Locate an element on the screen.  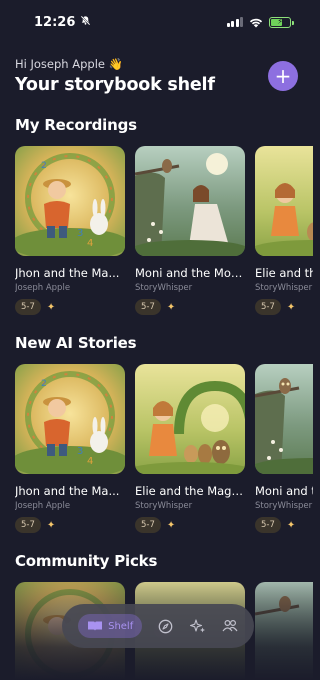
bottom-tab-bar: Shelf is located at coordinates (158, 626).